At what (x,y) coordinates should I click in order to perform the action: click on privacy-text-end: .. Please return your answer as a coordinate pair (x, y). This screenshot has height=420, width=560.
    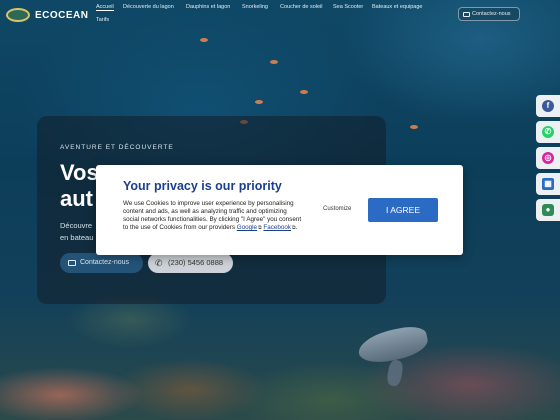
    Looking at the image, I should click on (296, 227).